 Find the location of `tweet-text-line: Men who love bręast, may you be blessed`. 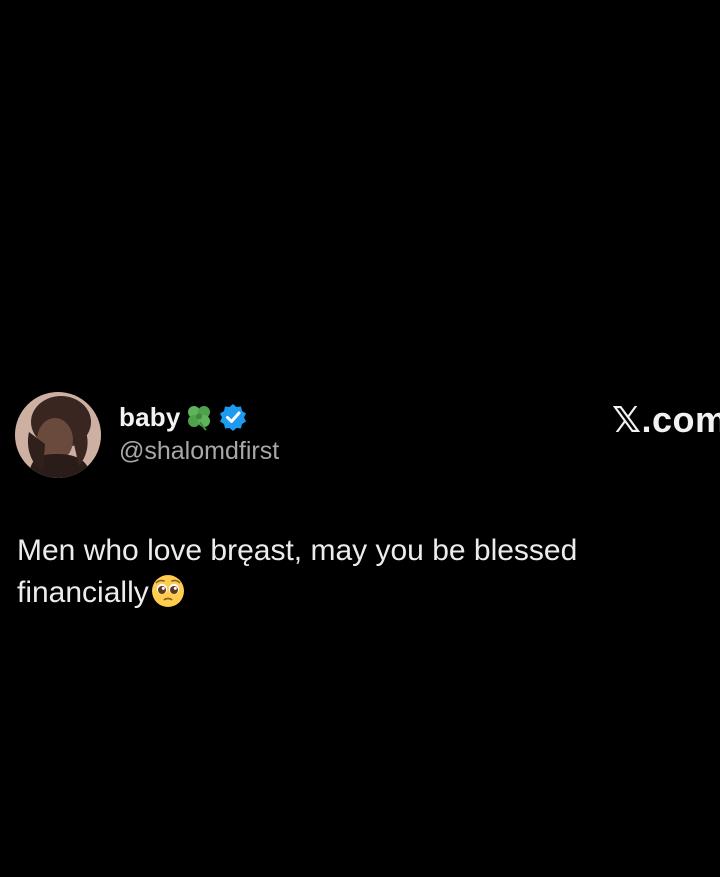

tweet-text-line: Men who love bręast, may you be blessed is located at coordinates (297, 550).